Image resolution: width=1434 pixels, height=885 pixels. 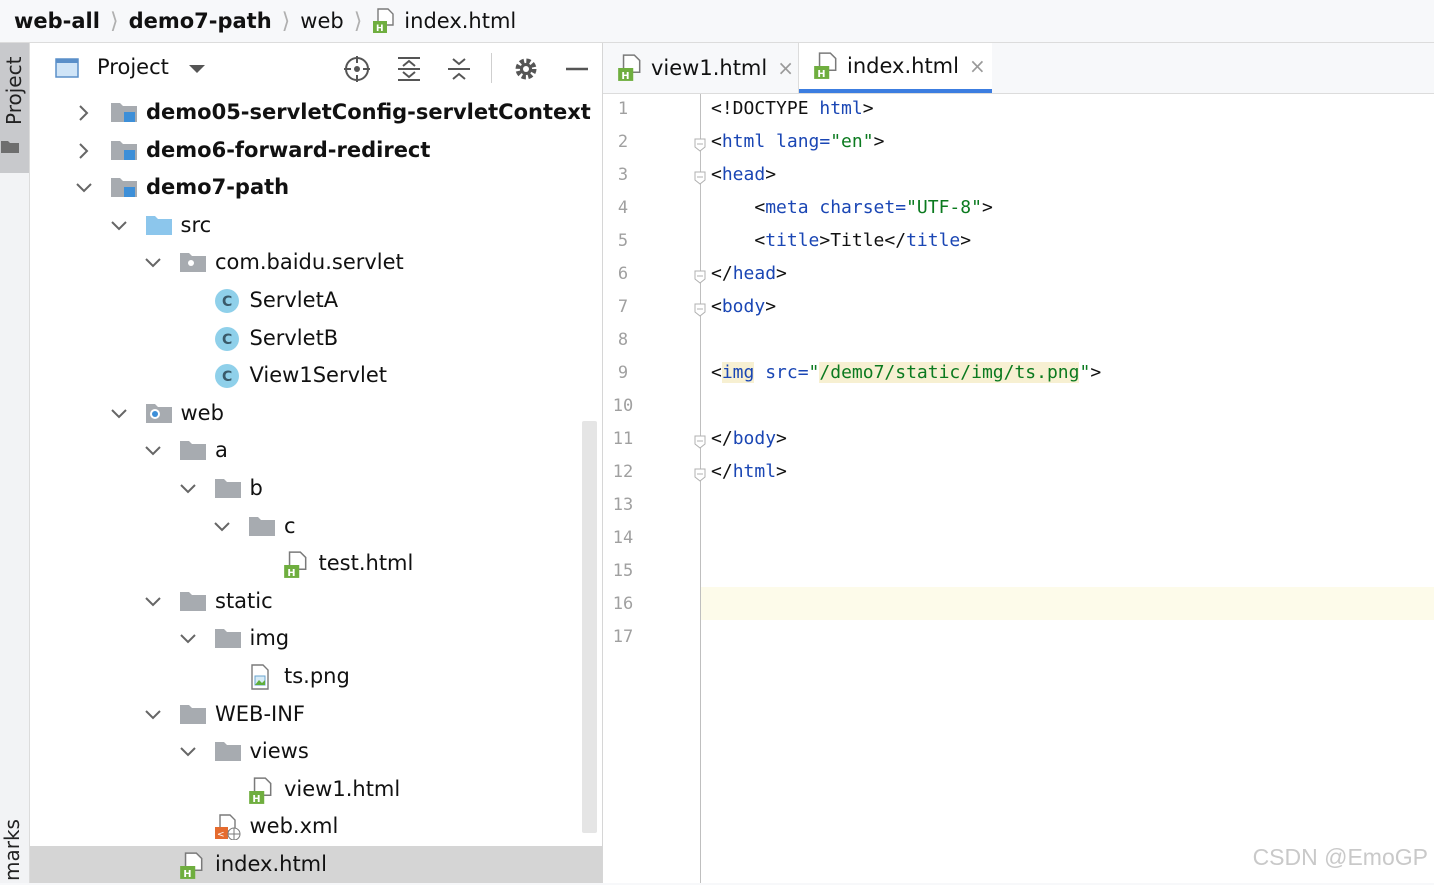 I want to click on tree-item-label: a, so click(x=221, y=450).